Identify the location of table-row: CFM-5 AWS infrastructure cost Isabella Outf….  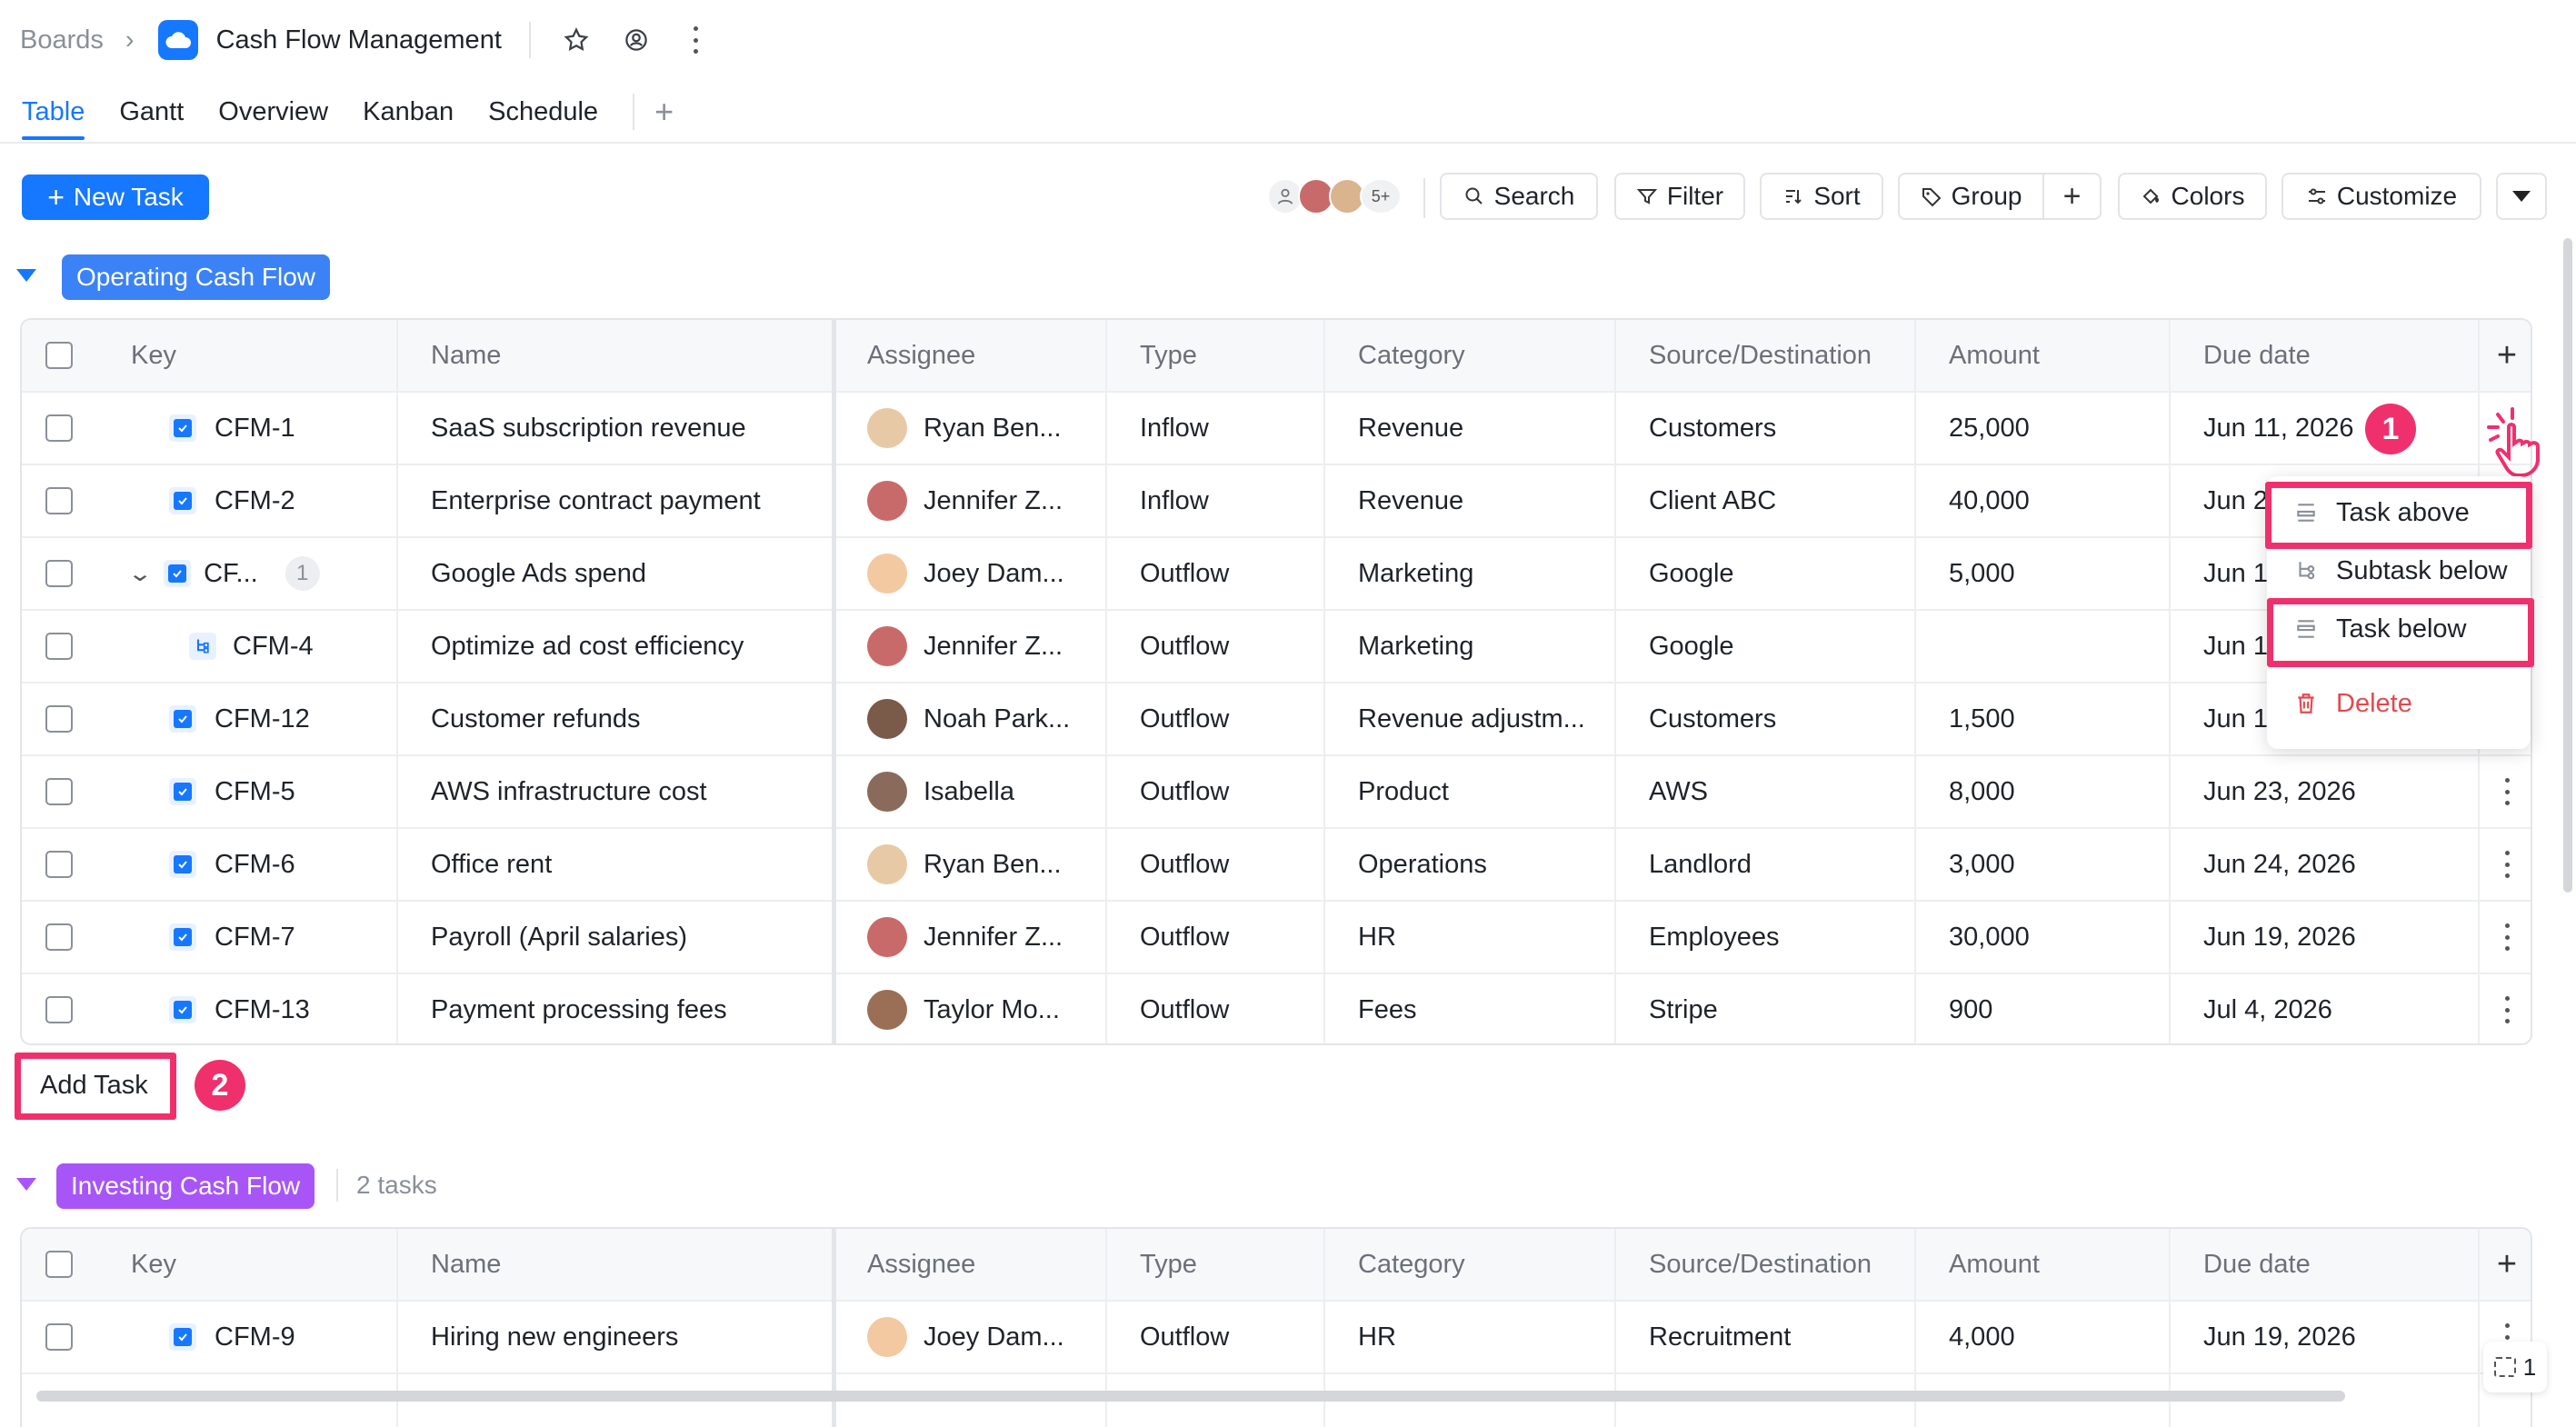
(1276, 792).